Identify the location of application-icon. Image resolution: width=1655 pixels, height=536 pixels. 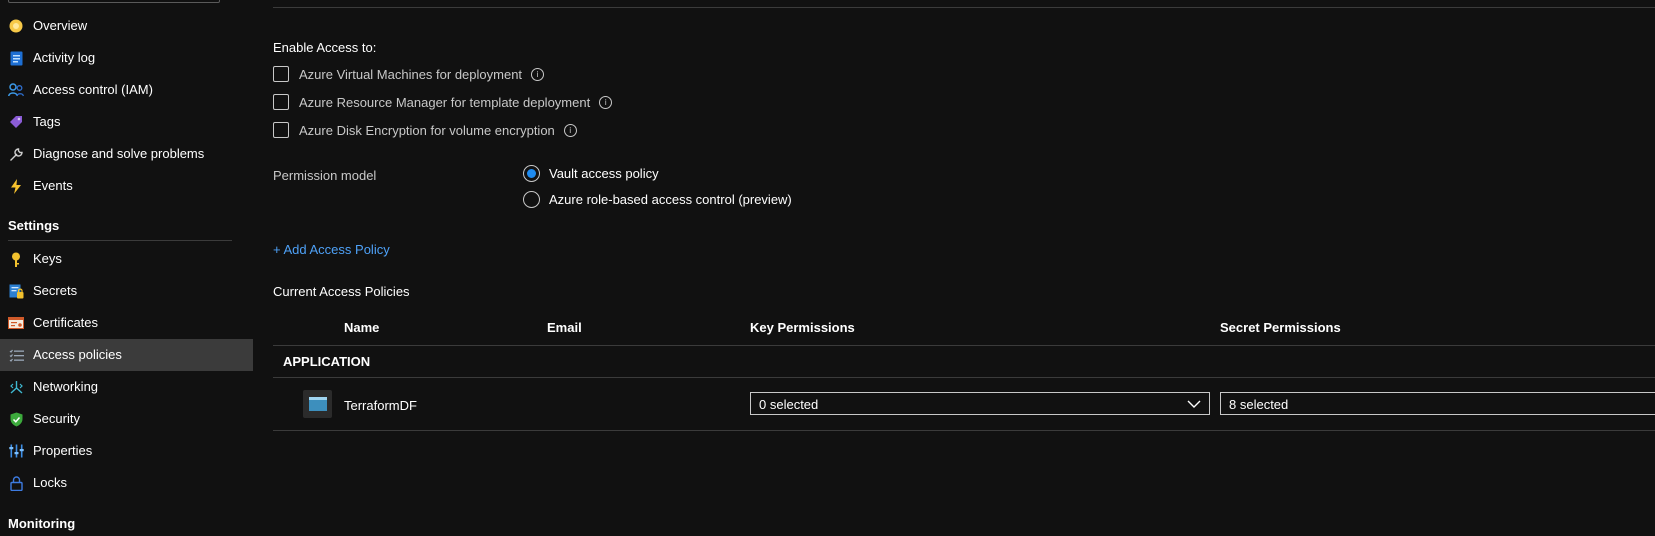
(317, 404).